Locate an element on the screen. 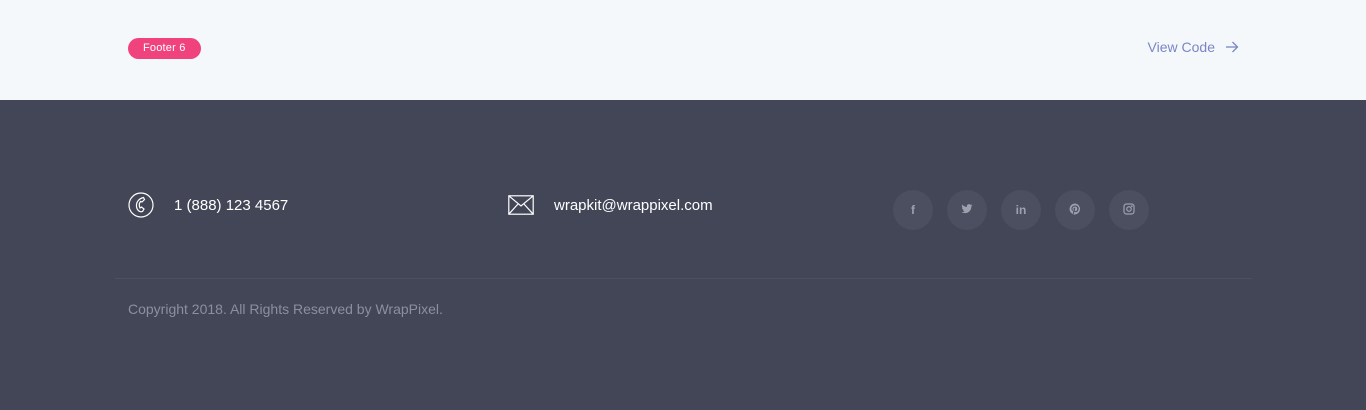  pinterest-icon is located at coordinates (1075, 210).